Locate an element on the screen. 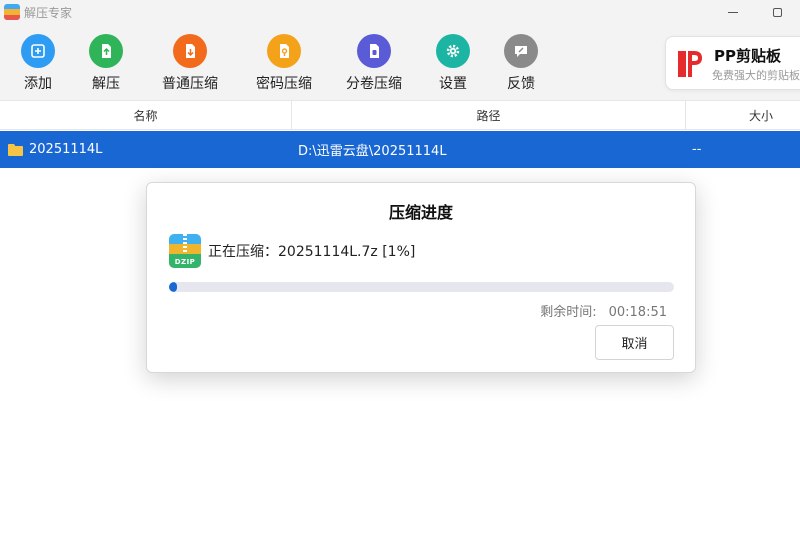  split-compress-button: 分卷压缩 is located at coordinates (374, 63).